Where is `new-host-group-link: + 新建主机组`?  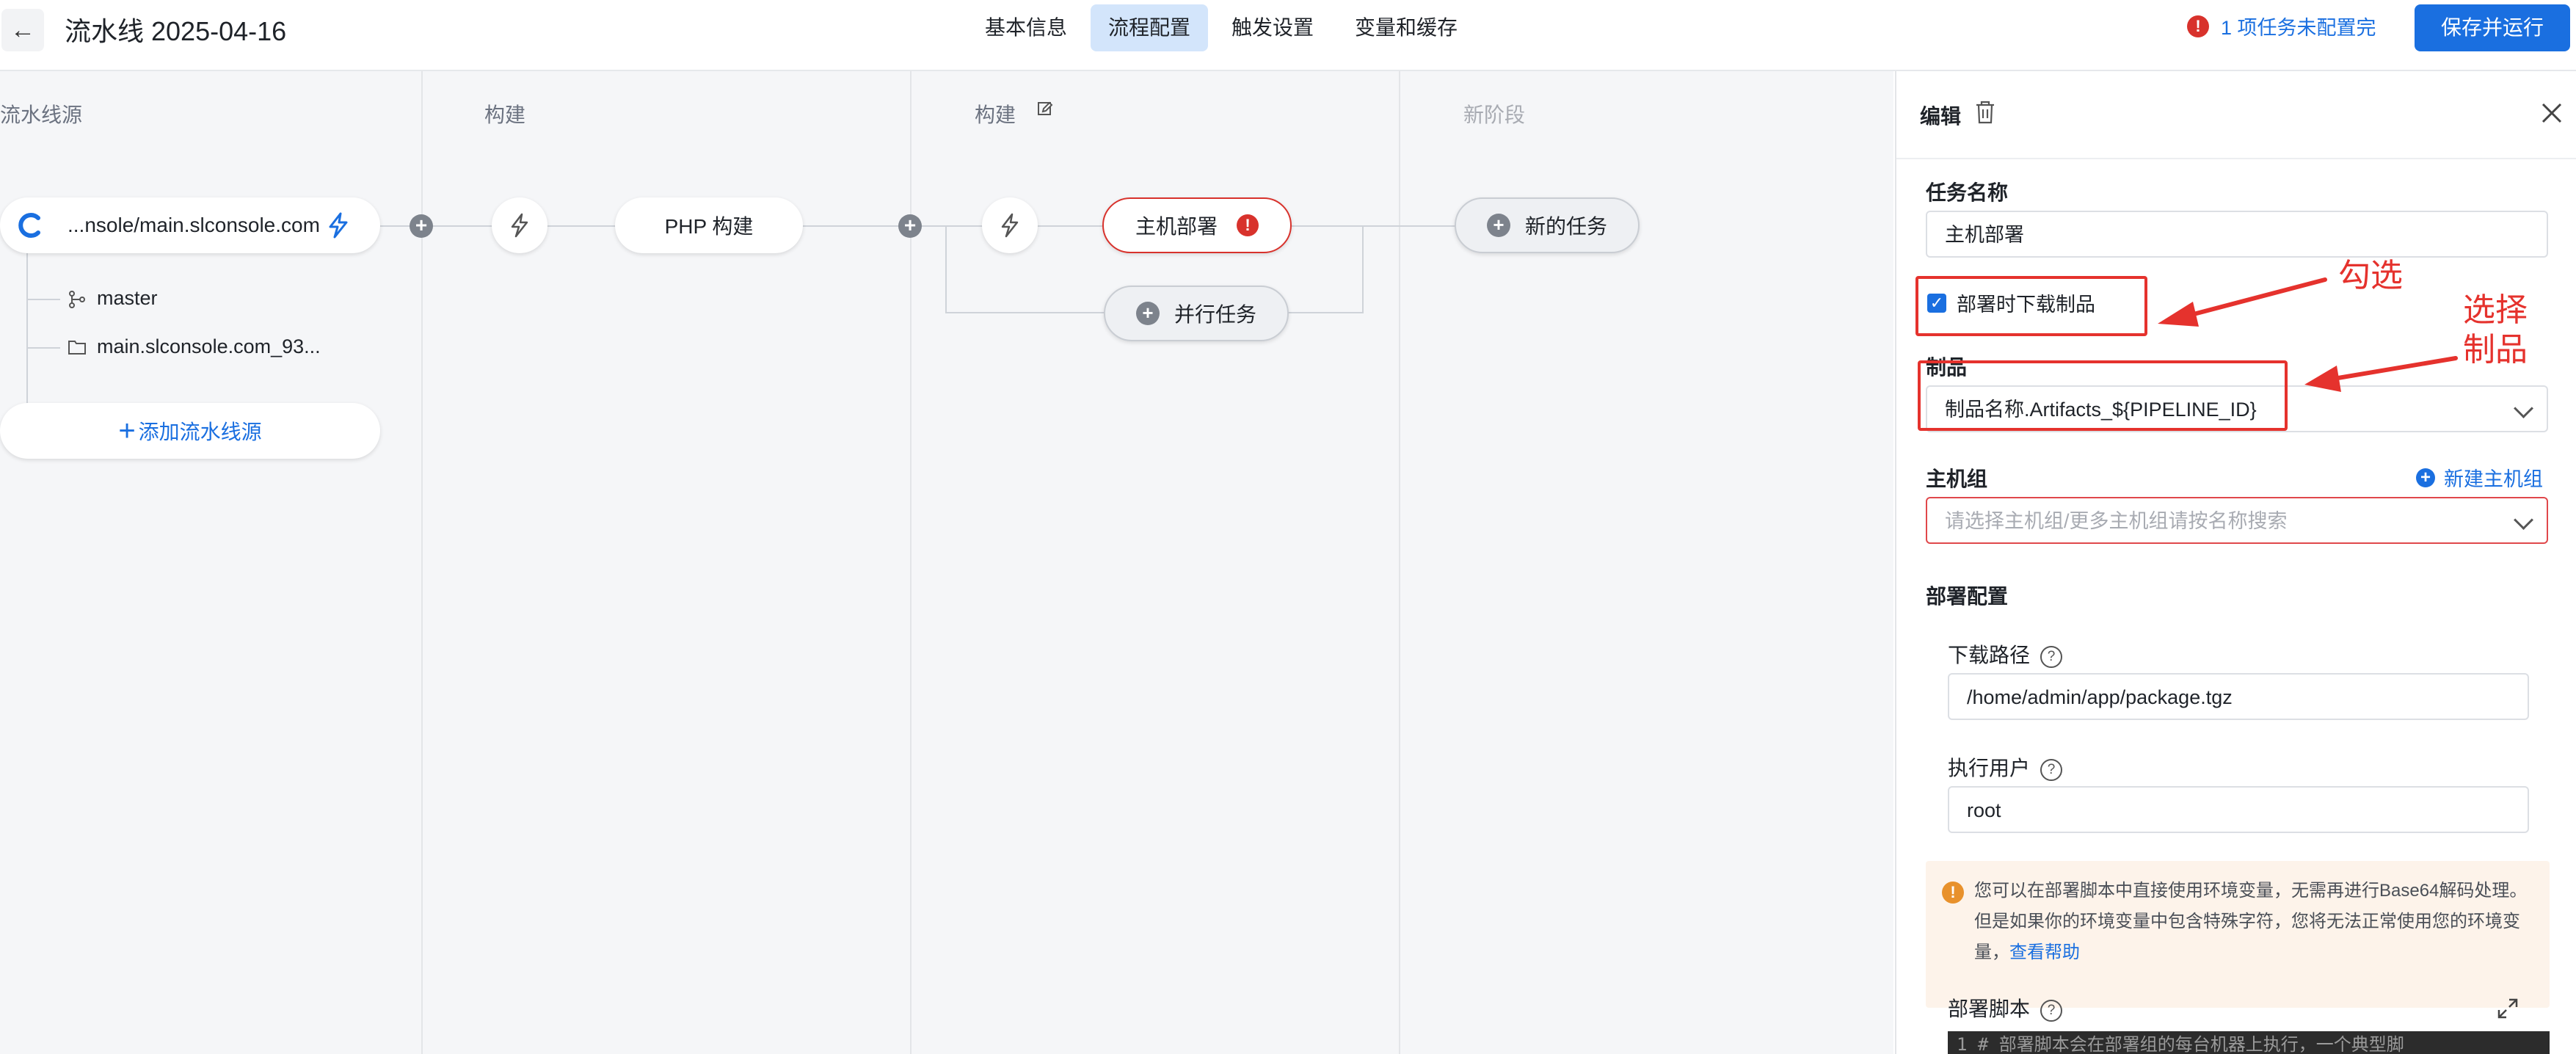 new-host-group-link: + 新建主机组 is located at coordinates (2479, 478).